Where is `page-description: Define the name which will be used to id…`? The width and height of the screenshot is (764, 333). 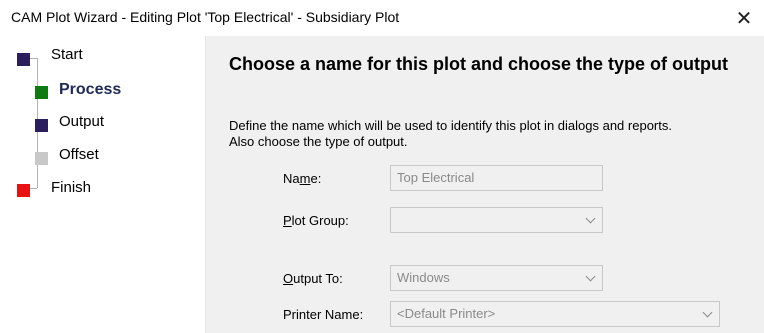
page-description: Define the name which will be used to id… is located at coordinates (489, 134).